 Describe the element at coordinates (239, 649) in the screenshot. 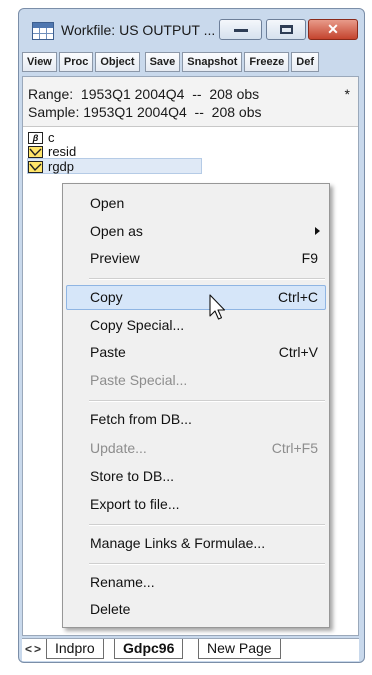

I see `tab-new-page: New Page` at that location.